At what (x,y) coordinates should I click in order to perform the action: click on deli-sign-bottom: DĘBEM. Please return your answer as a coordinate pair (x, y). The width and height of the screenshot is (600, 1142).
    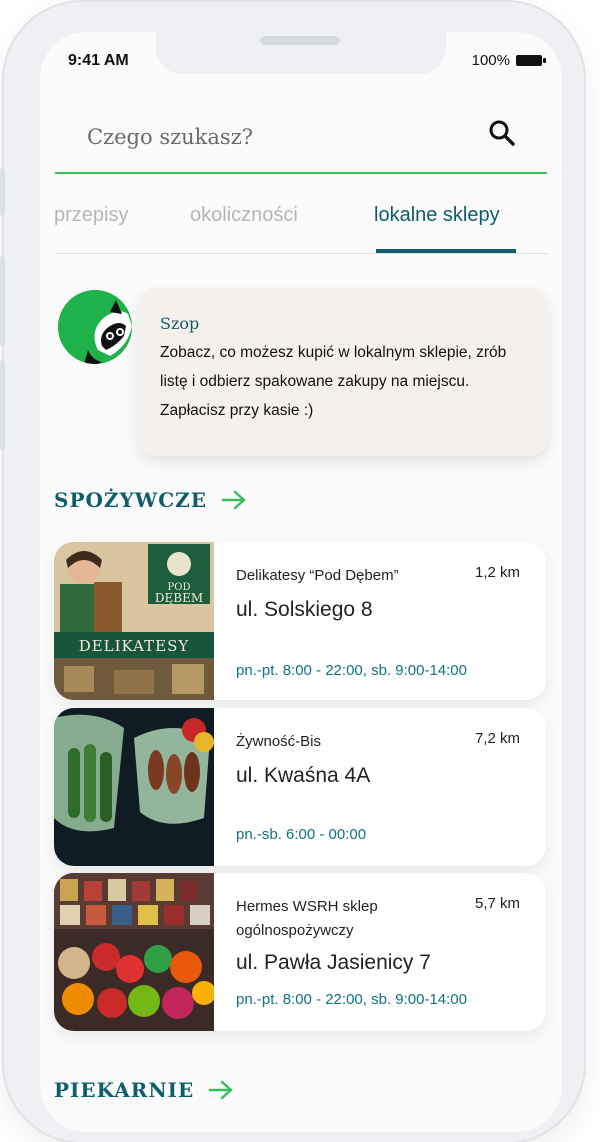
    Looking at the image, I should click on (179, 598).